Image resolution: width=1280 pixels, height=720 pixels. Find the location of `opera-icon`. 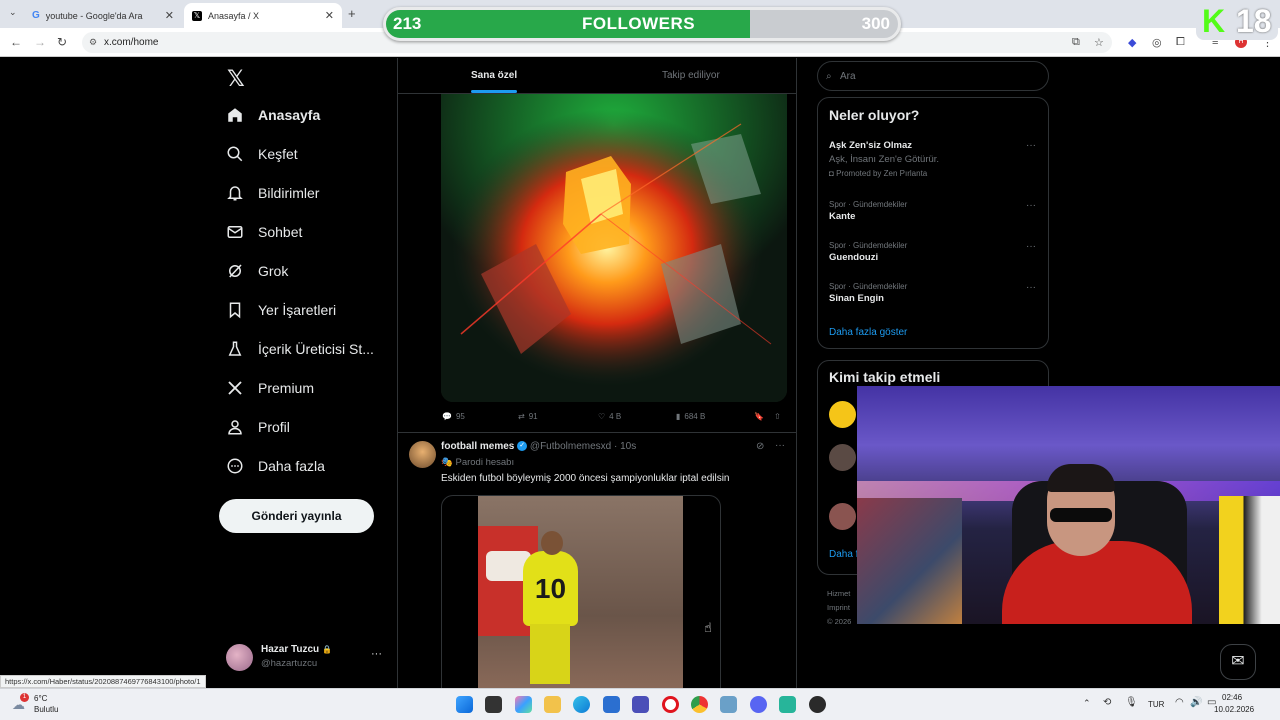

opera-icon is located at coordinates (670, 704).